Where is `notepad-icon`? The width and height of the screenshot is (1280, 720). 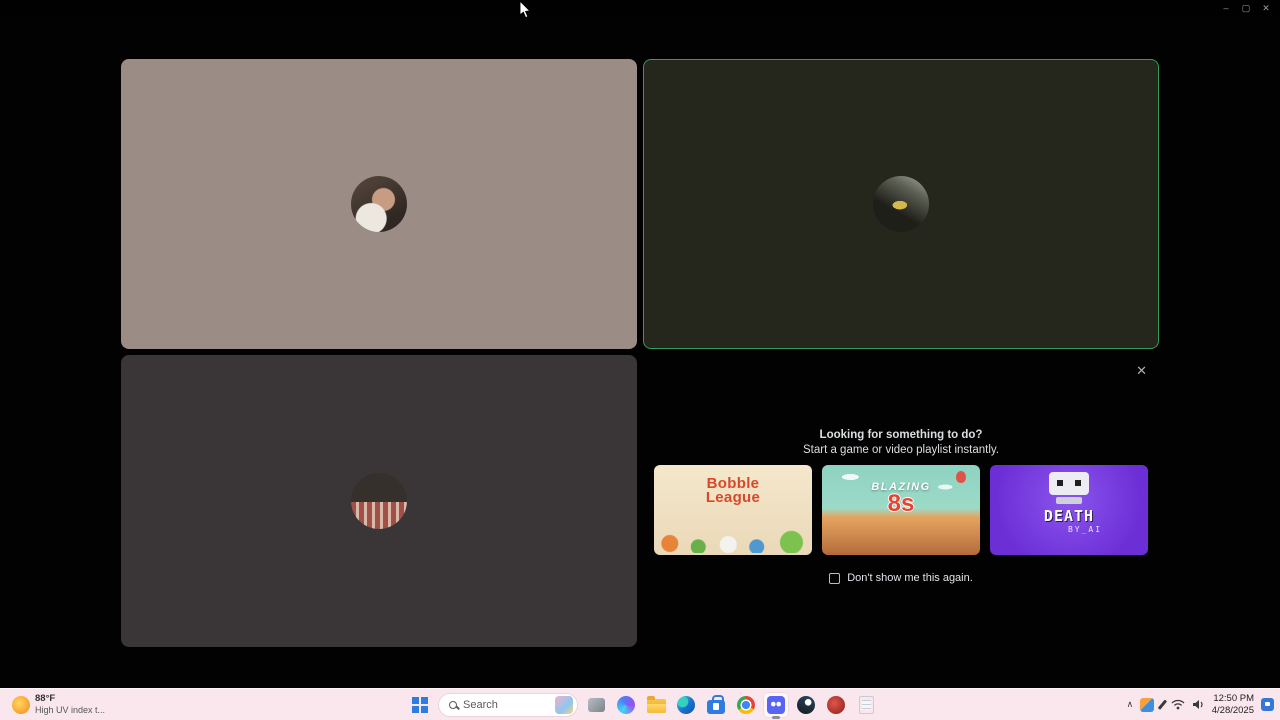
notepad-icon is located at coordinates (866, 704).